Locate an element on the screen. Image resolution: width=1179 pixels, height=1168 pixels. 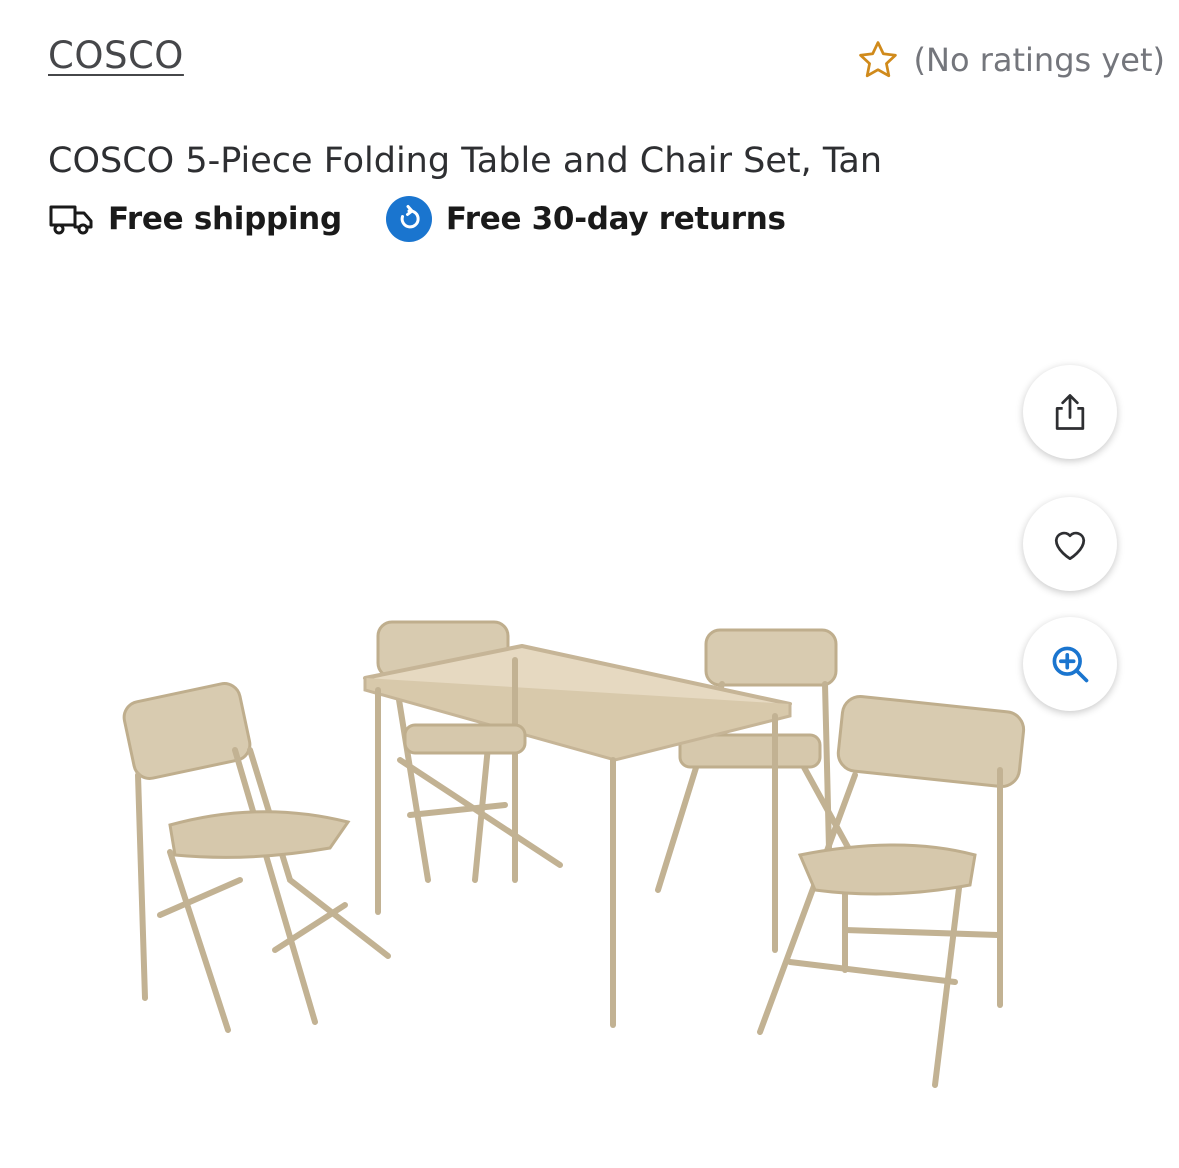
heart-icon is located at coordinates (1070, 546).